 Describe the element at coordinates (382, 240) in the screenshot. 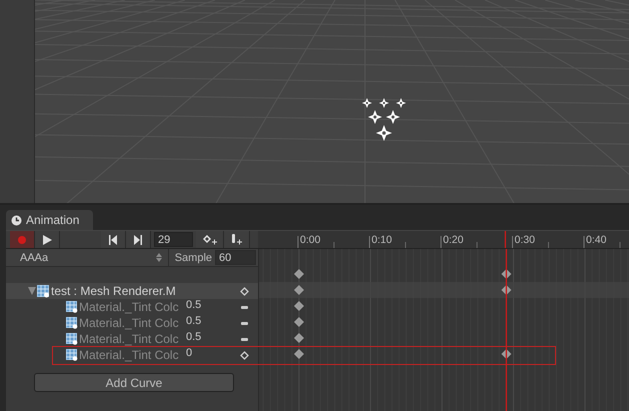

I see `time-label: 0:10` at that location.